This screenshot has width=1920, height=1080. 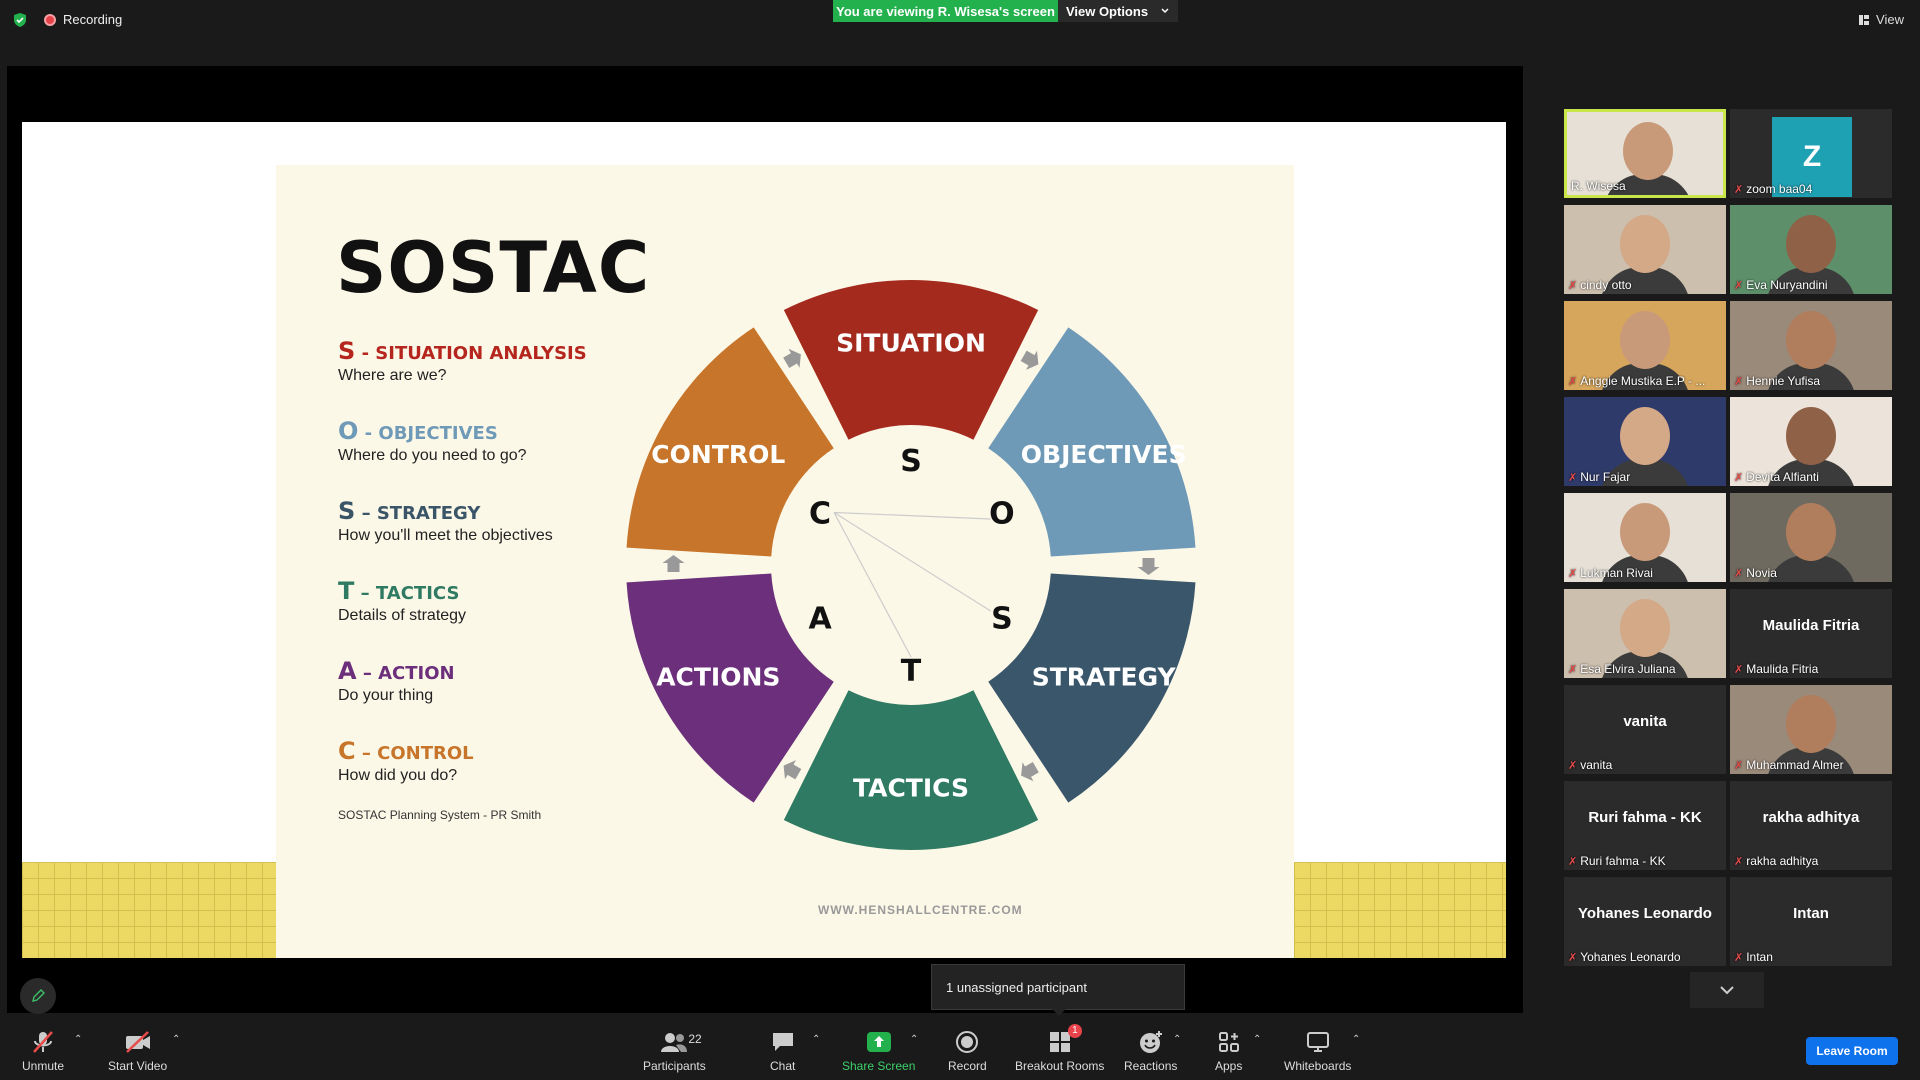 I want to click on apps-options-caret-icon: ⌃, so click(x=1257, y=1039).